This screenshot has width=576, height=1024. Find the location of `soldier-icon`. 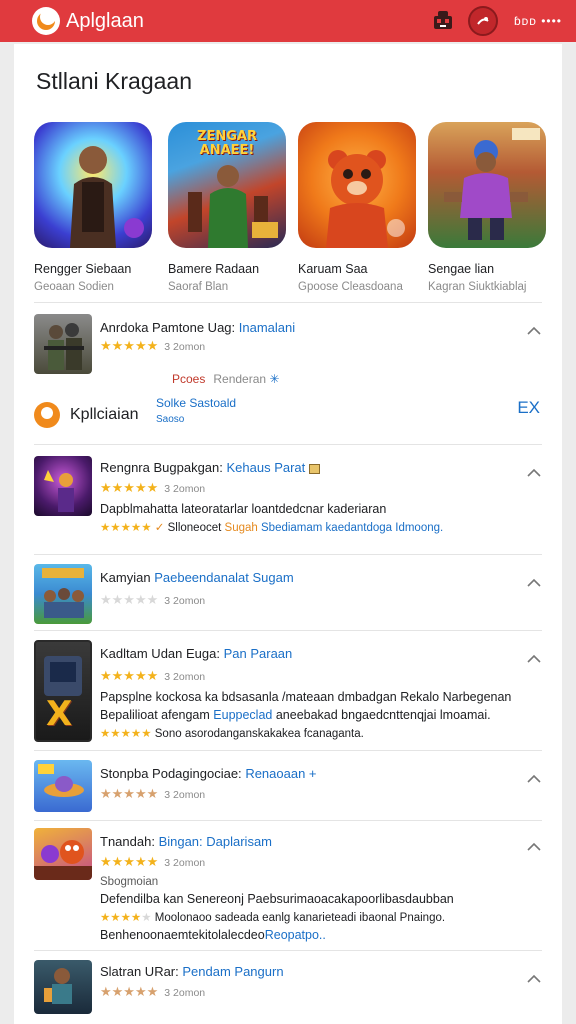

soldier-icon is located at coordinates (63, 344).